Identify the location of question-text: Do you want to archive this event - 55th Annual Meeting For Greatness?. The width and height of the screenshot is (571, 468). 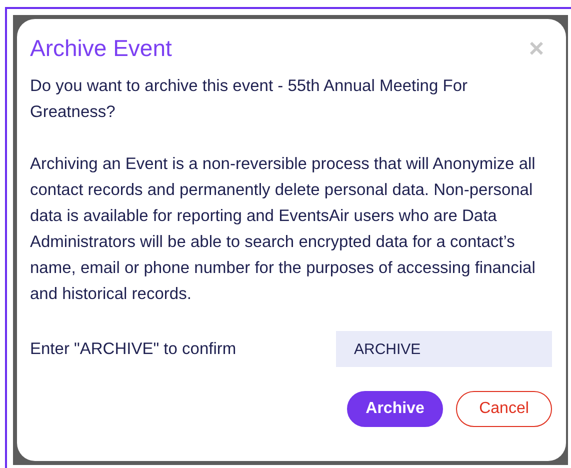
(249, 99).